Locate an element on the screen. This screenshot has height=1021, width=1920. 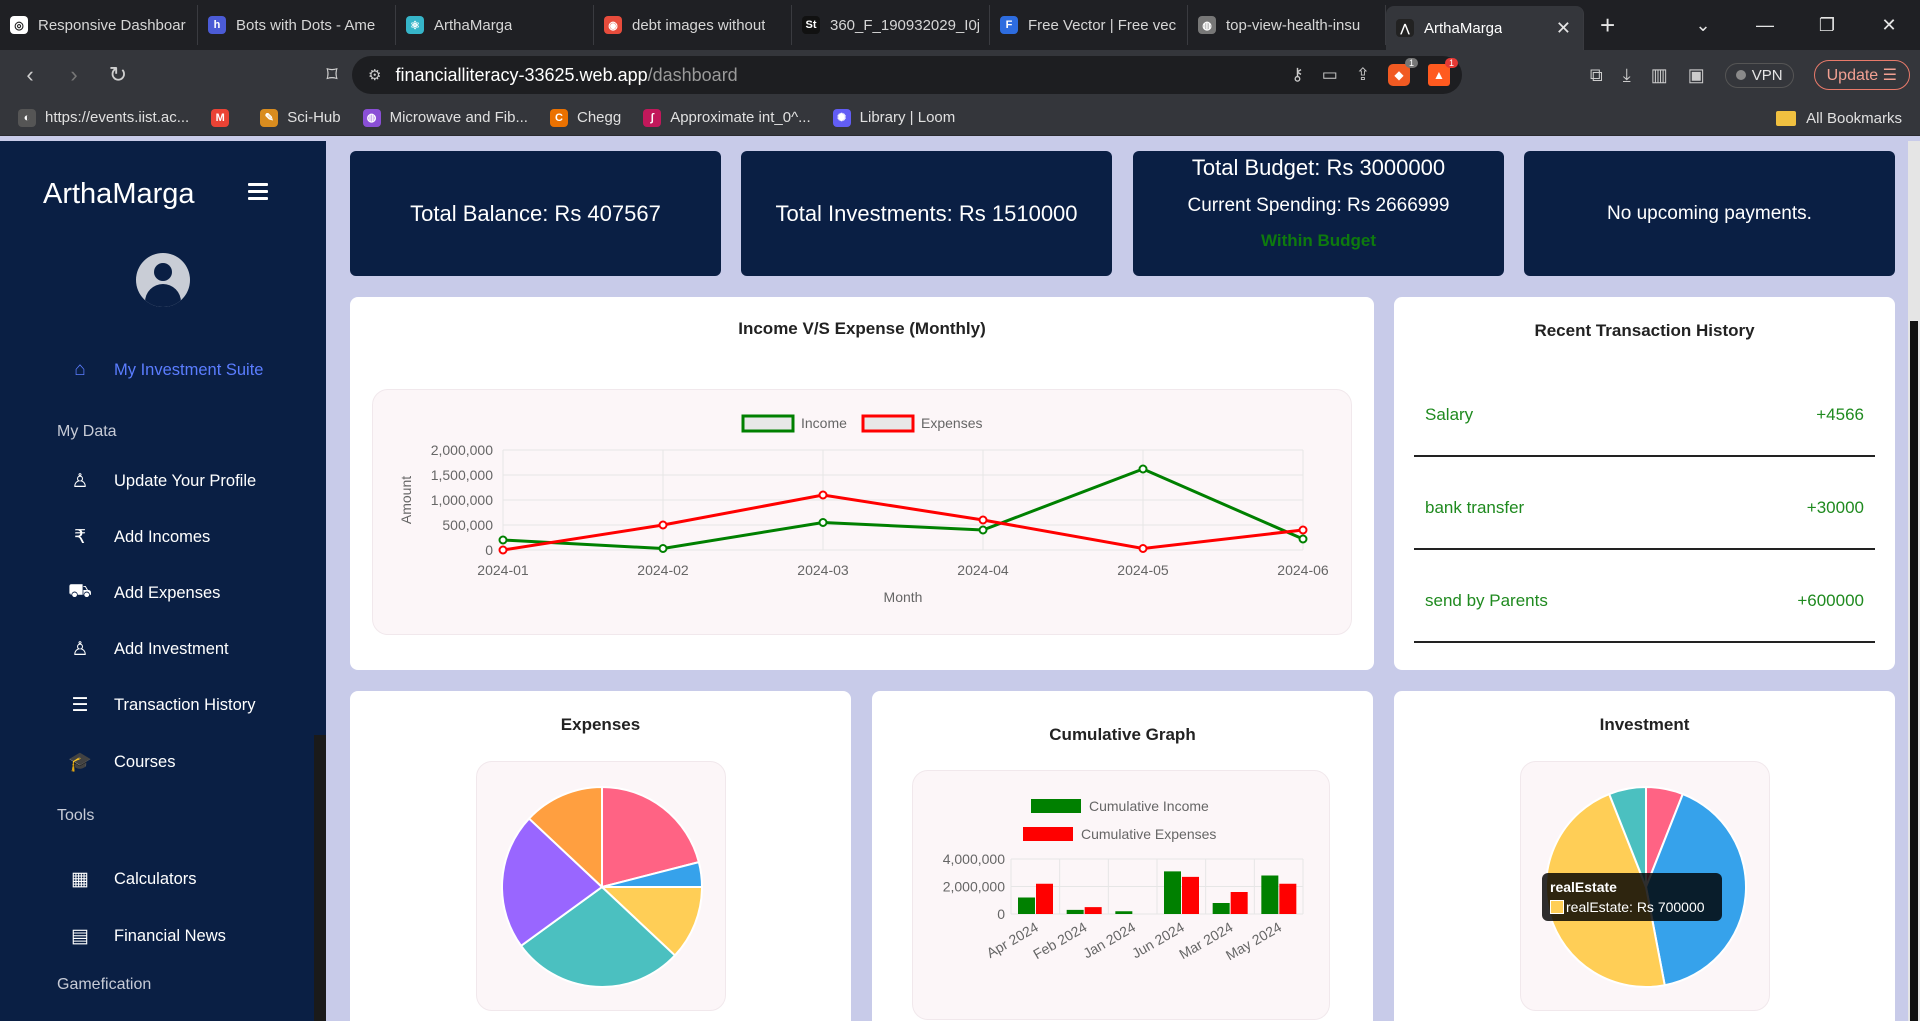
legend-label: Cumulative Expenses is located at coordinates (1148, 834).